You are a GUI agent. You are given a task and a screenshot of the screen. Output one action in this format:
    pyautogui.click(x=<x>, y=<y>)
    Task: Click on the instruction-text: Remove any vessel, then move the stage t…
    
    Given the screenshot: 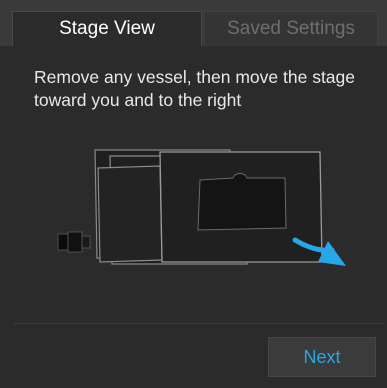 What is the action you would take?
    pyautogui.click(x=195, y=88)
    